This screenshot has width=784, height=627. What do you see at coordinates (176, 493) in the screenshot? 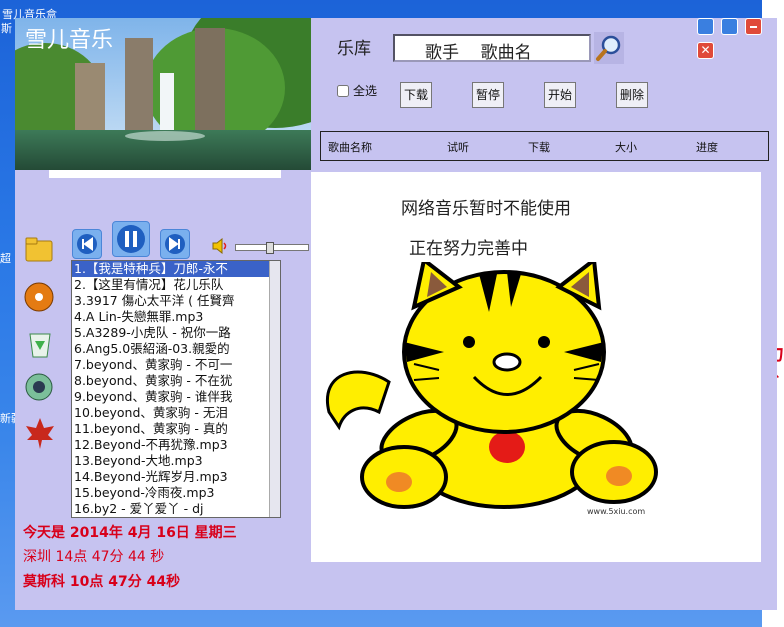
I see `playlist-item: 15.beyond-冷雨夜.mp3` at bounding box center [176, 493].